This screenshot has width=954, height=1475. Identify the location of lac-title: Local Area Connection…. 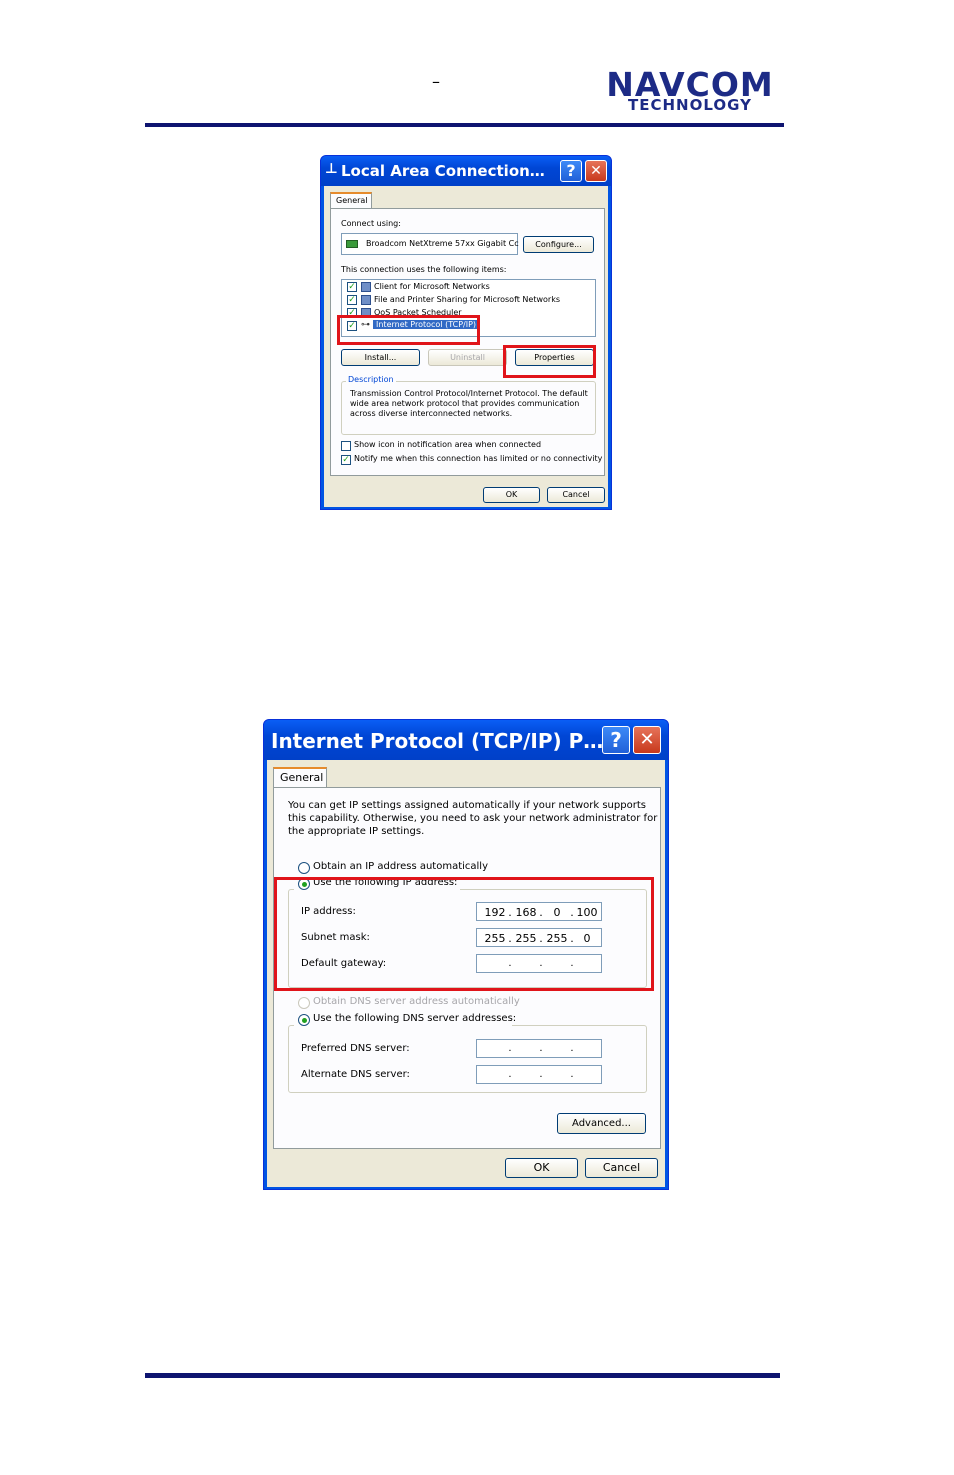
(443, 171).